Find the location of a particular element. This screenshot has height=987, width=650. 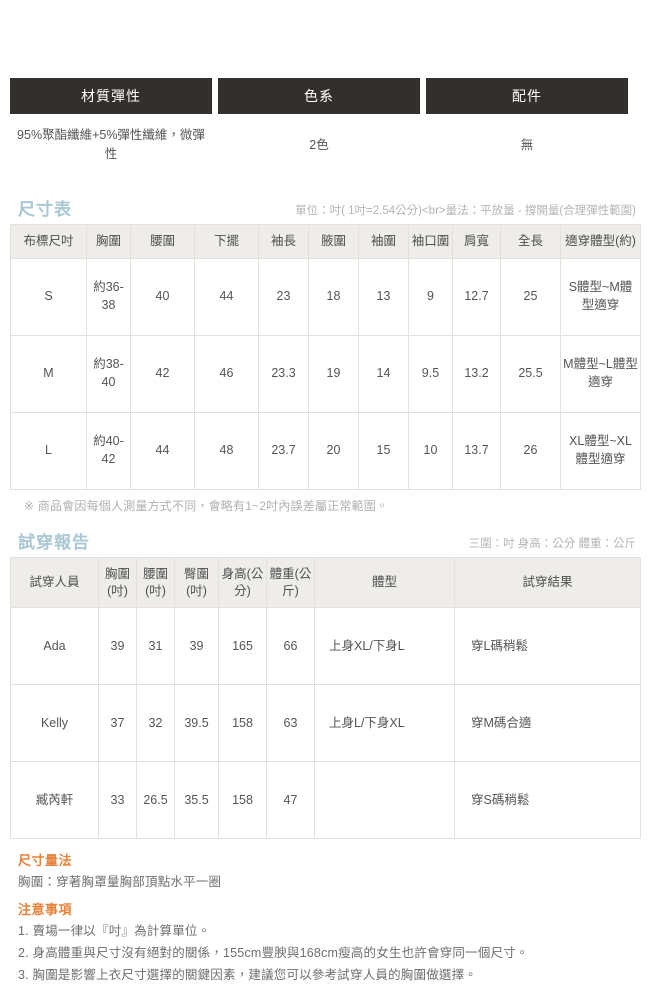

size-cell-waist: 40 is located at coordinates (162, 296).